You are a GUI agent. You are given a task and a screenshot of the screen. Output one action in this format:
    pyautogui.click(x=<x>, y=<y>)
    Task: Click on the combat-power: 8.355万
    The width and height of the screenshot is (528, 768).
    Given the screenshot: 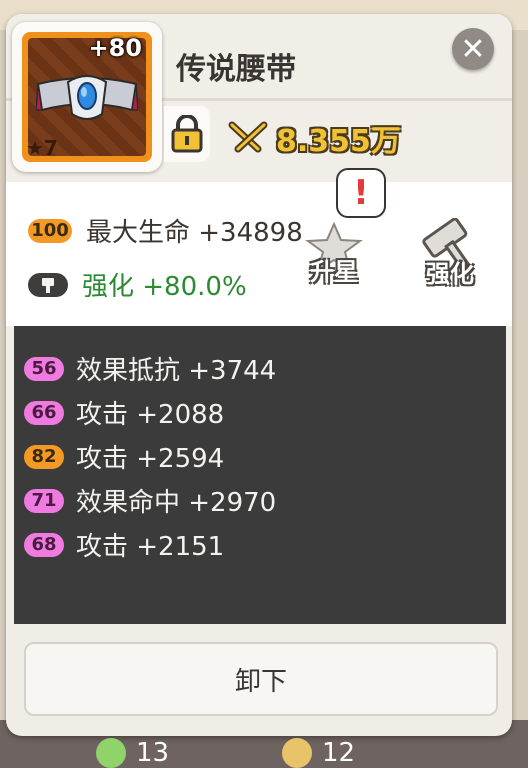 What is the action you would take?
    pyautogui.click(x=314, y=138)
    